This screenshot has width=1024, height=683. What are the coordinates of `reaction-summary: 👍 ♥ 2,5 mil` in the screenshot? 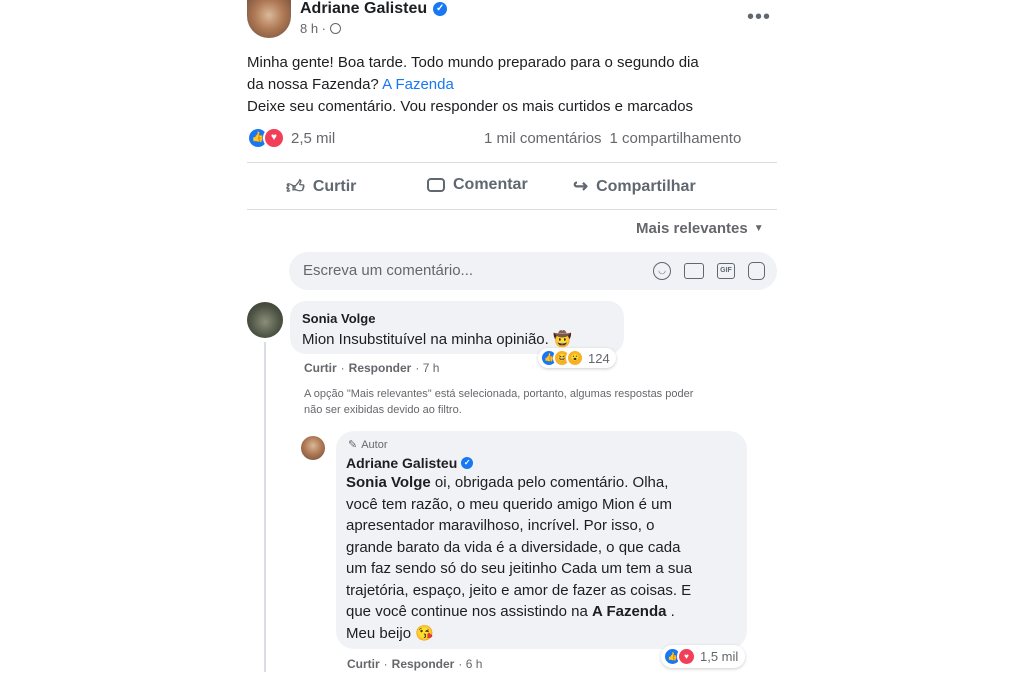 It's located at (291, 138).